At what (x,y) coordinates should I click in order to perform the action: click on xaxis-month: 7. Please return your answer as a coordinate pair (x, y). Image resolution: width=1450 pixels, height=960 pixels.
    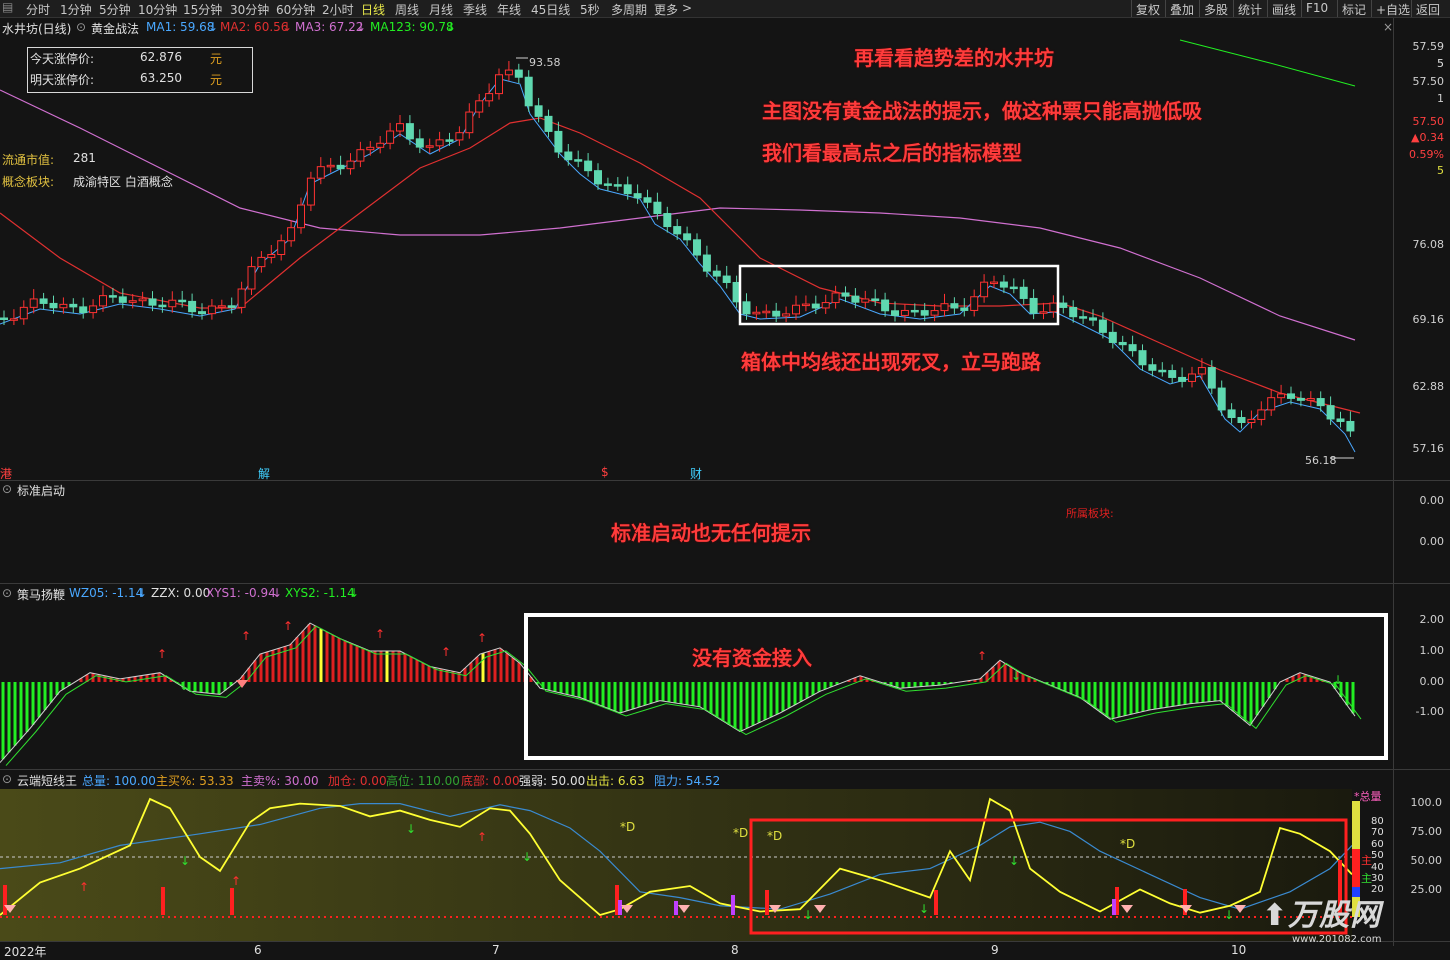
    Looking at the image, I should click on (496, 950).